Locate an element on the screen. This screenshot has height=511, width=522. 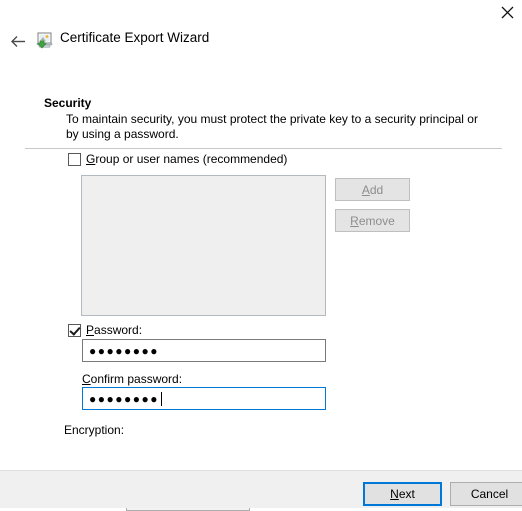
wizard-title: Certificate Export Wizard is located at coordinates (135, 37).